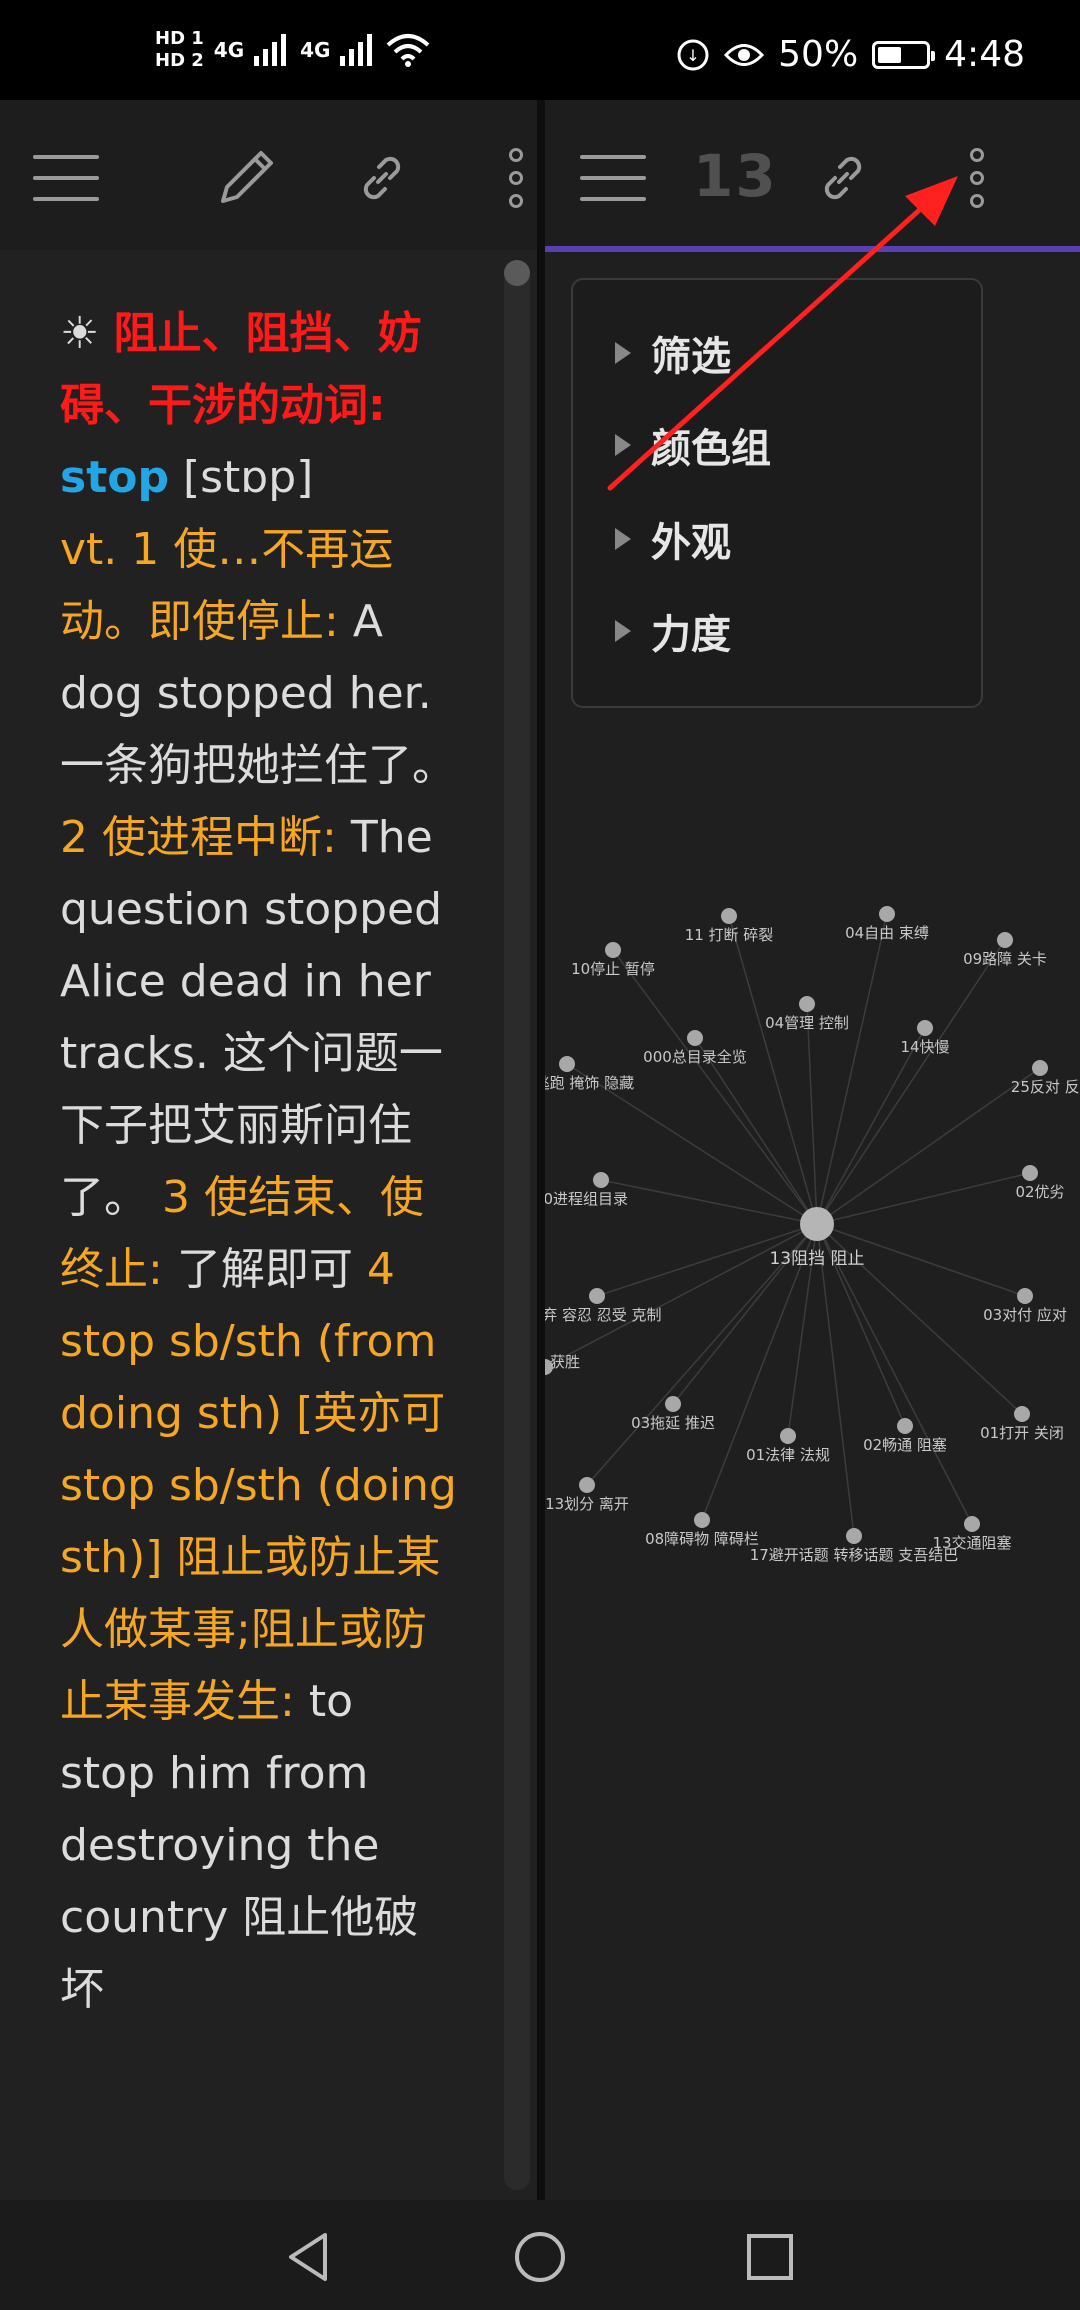 The width and height of the screenshot is (1080, 2310). I want to click on hd1-label: HD 1, so click(179, 38).